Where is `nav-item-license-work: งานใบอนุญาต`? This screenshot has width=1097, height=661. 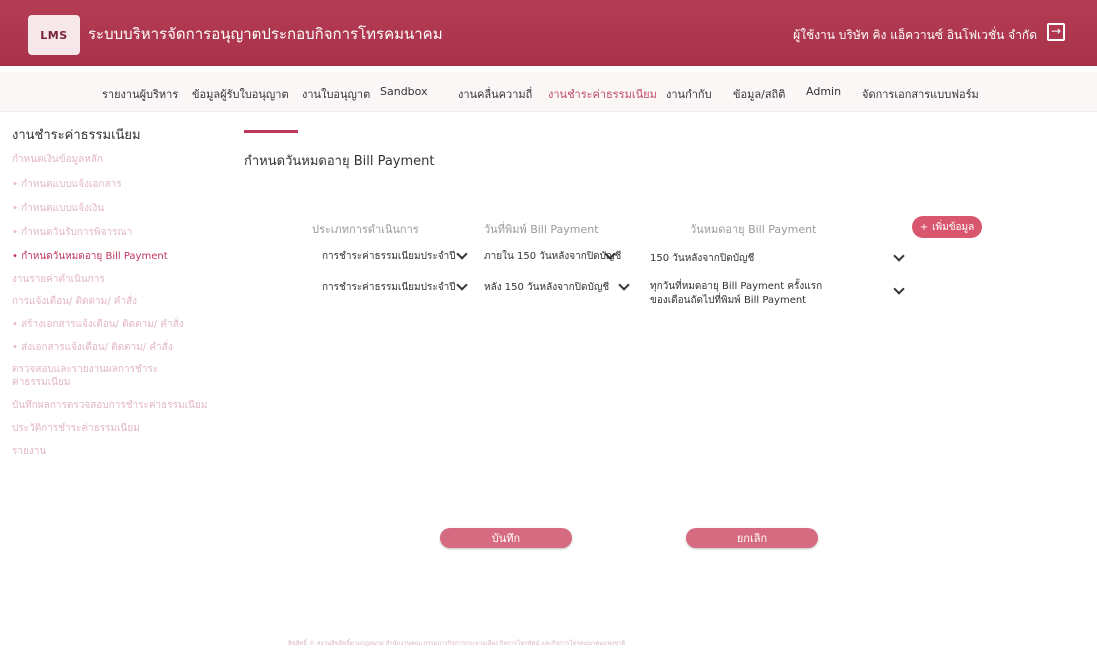
nav-item-license-work: งานใบอนุญาต is located at coordinates (336, 94).